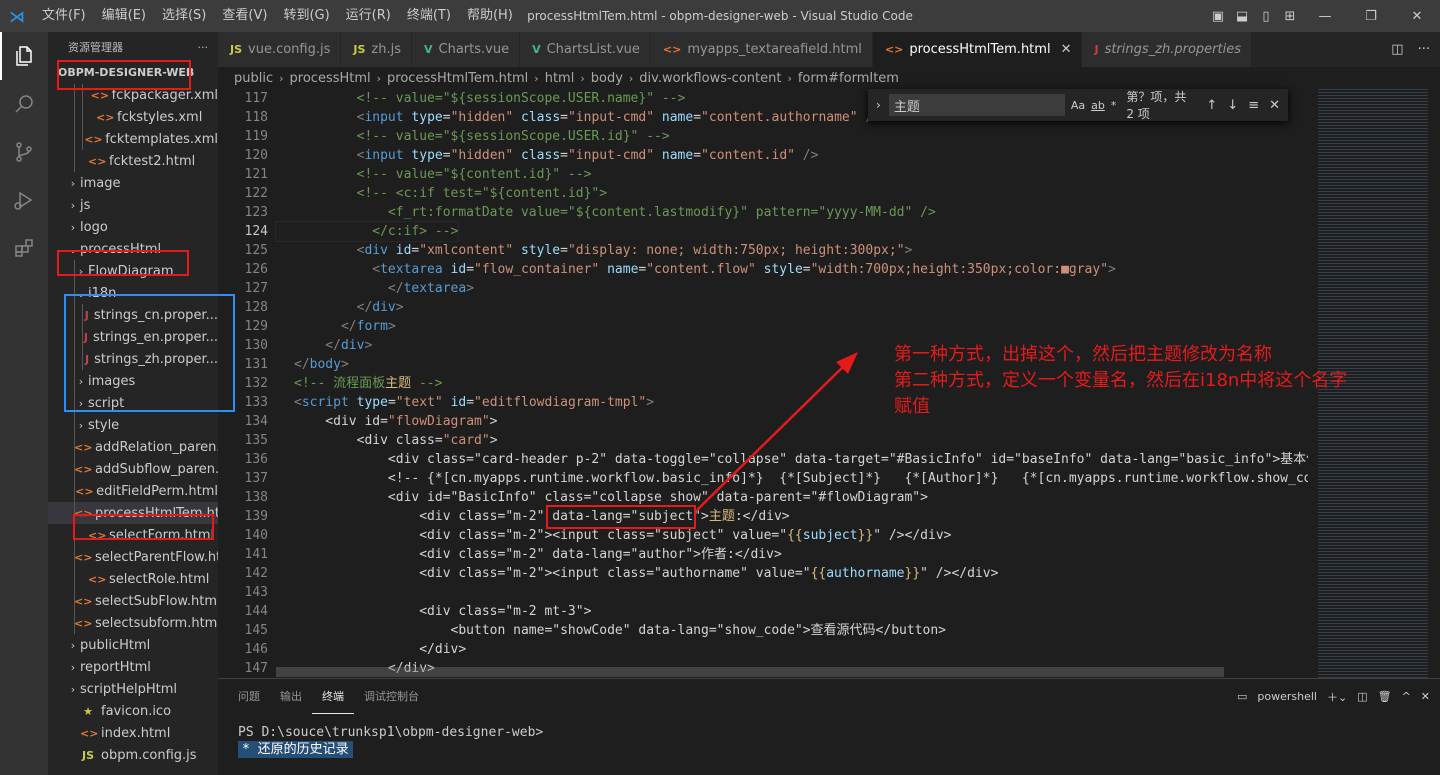 This screenshot has width=1440, height=775. I want to click on annotation-line-1: 第一种方式，出掉这个，然后把主题修改为名称, so click(1083, 354).